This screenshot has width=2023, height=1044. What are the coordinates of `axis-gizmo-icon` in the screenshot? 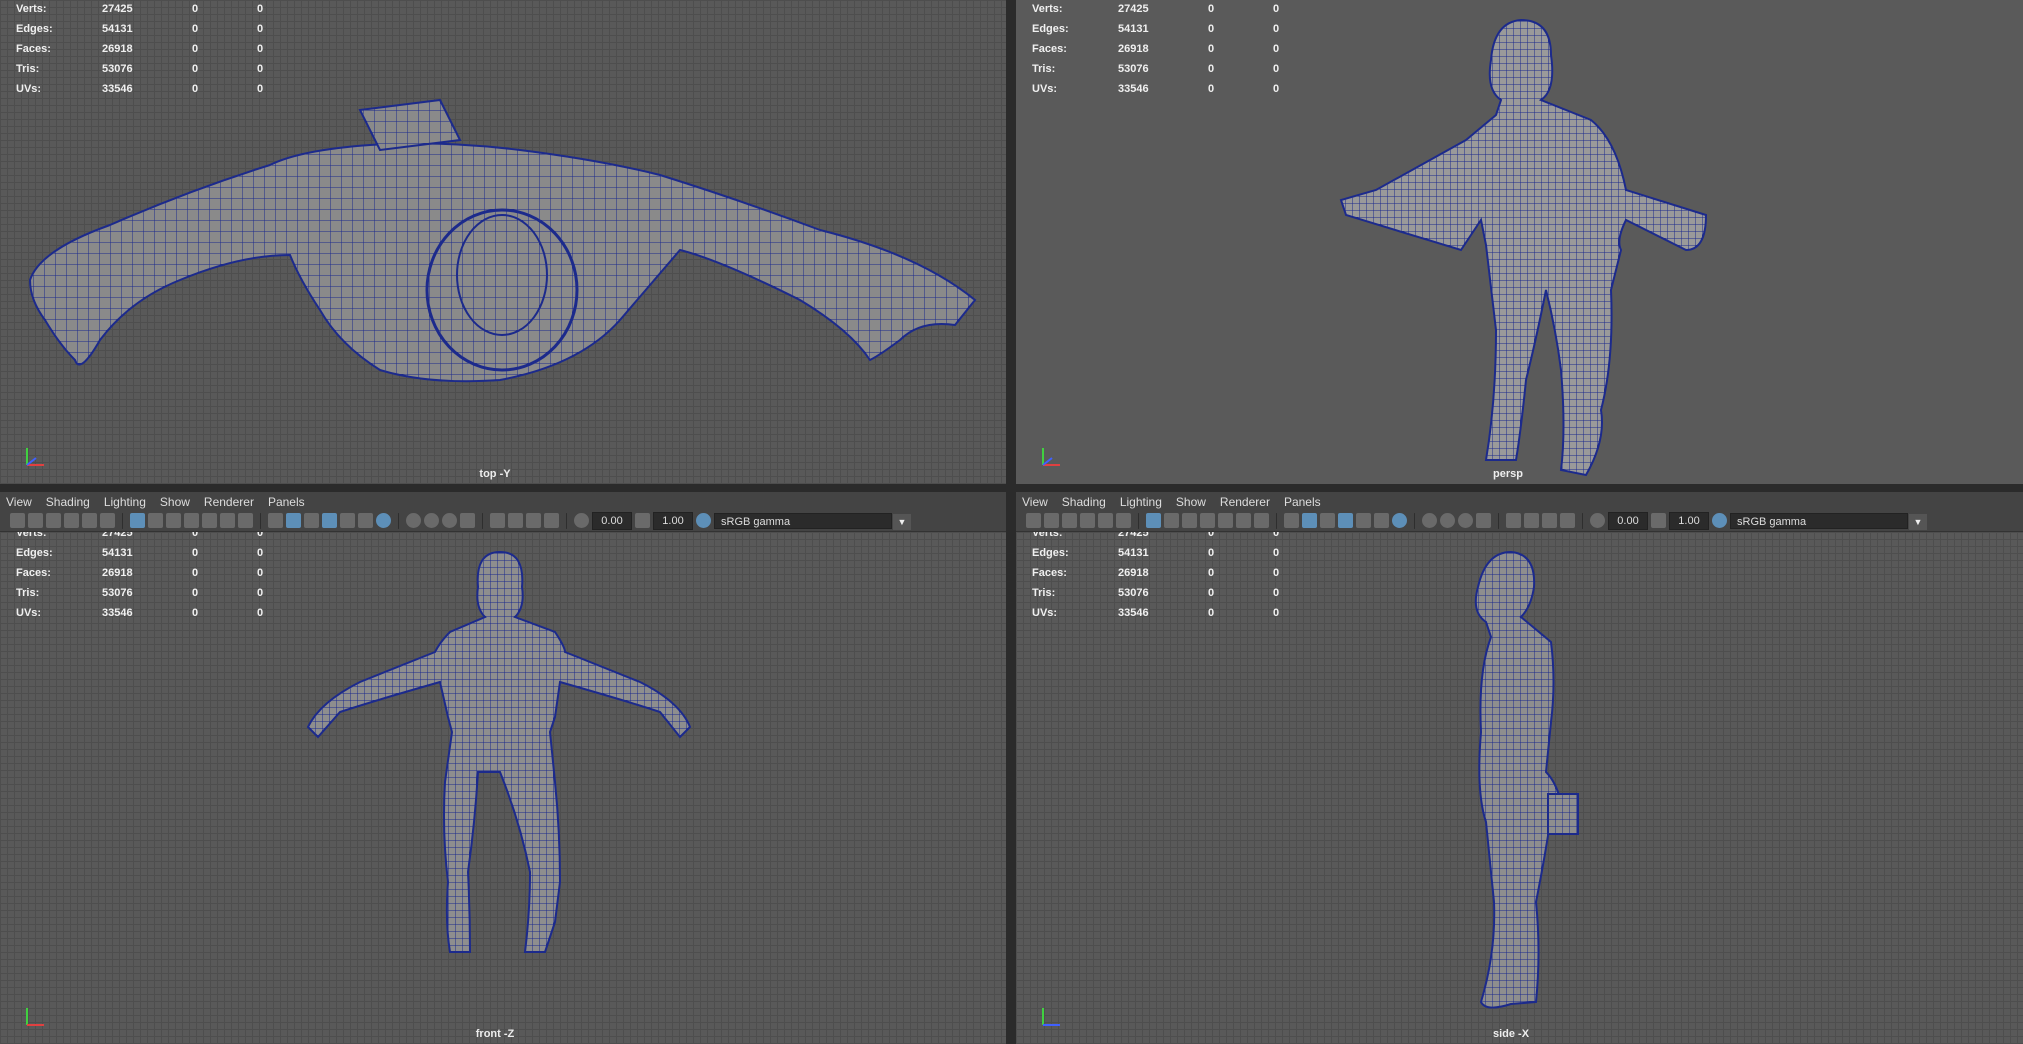 It's located at (1051, 1017).